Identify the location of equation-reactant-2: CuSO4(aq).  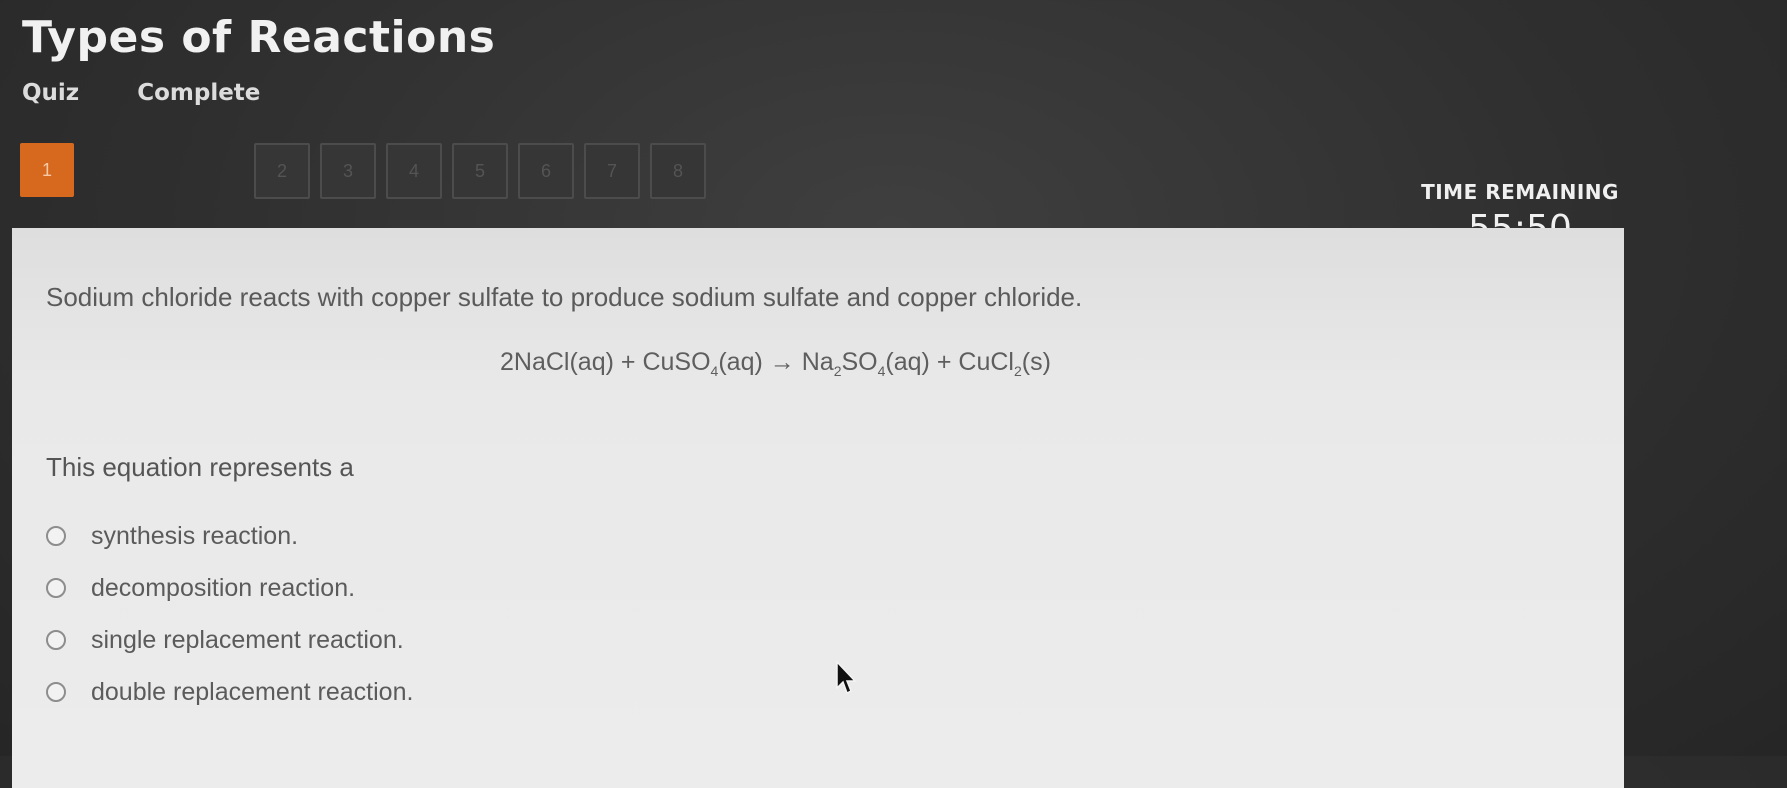
(702, 363).